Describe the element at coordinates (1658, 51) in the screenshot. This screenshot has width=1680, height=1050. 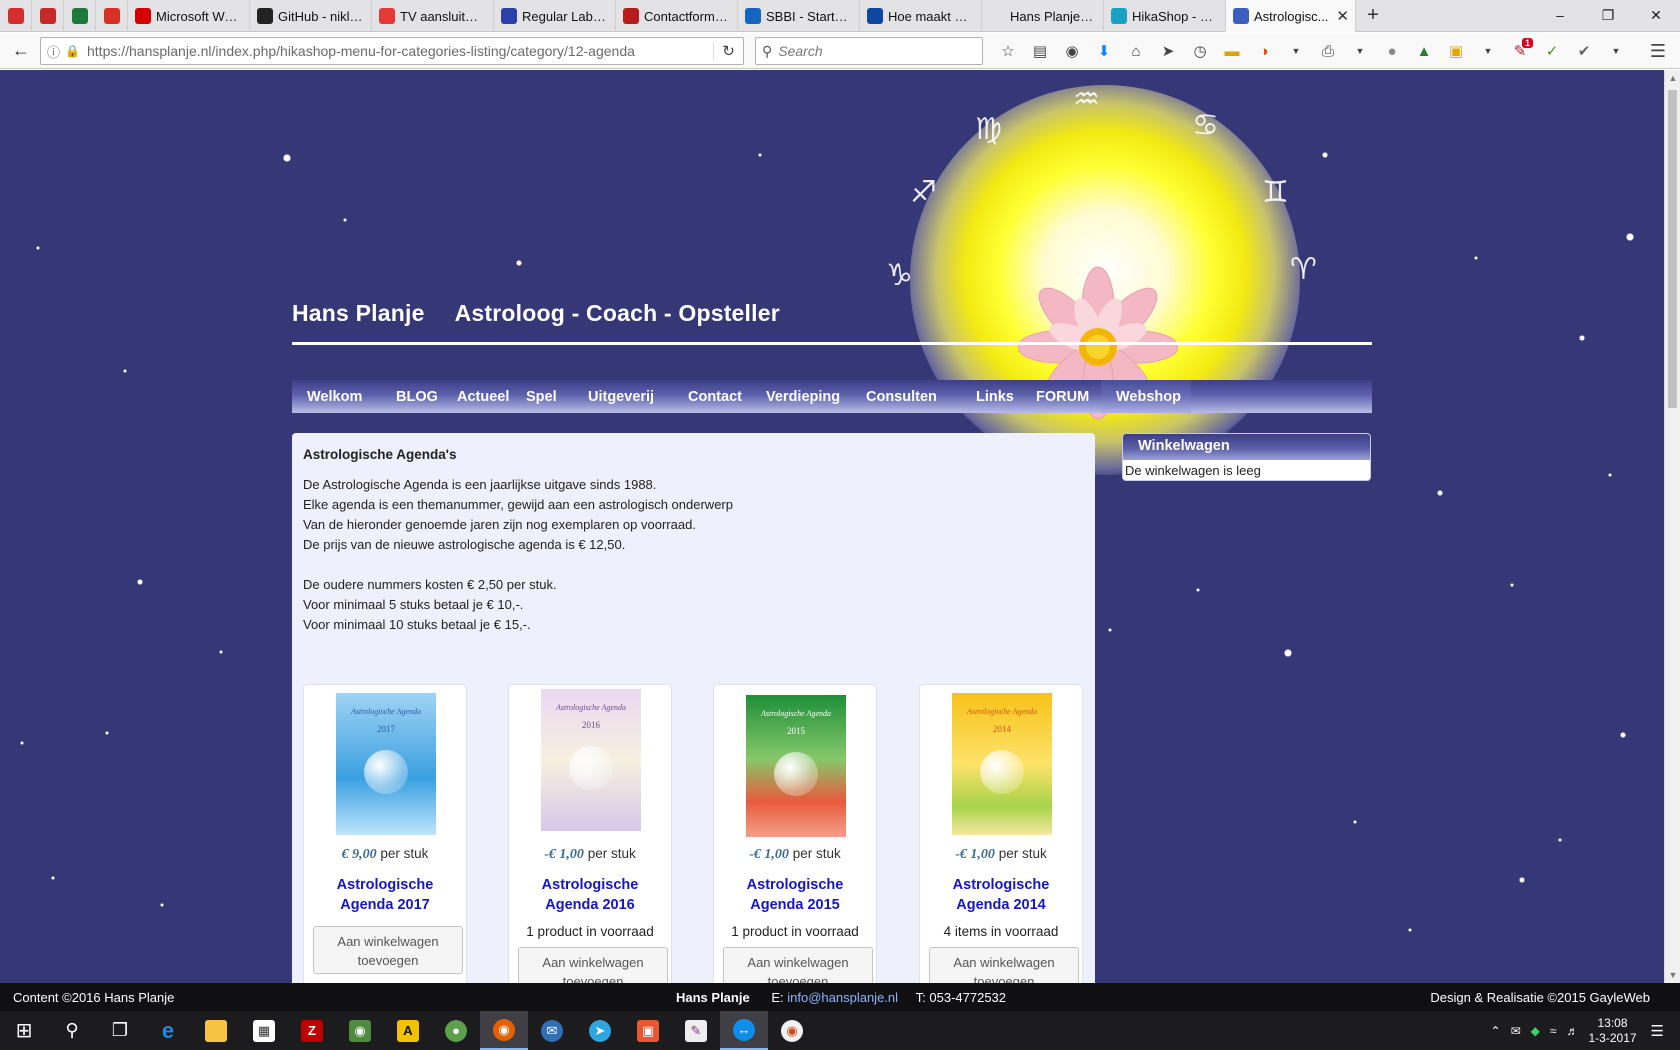
I see `hamburger-menu-icon: ☰` at that location.